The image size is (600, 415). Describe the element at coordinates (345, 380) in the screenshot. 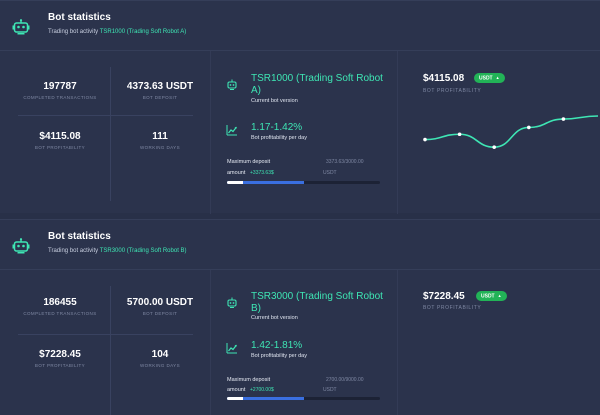

I see `max-deposit-value: 2700.00/9000.00` at that location.